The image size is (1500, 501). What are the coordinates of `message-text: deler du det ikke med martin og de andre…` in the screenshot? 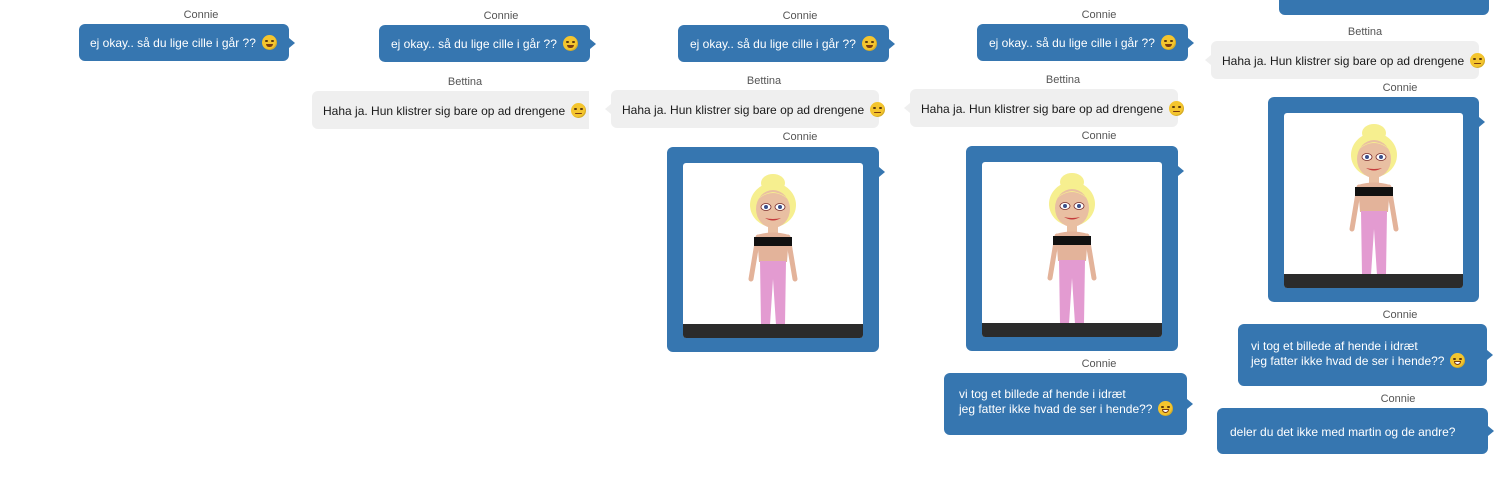 It's located at (1343, 431).